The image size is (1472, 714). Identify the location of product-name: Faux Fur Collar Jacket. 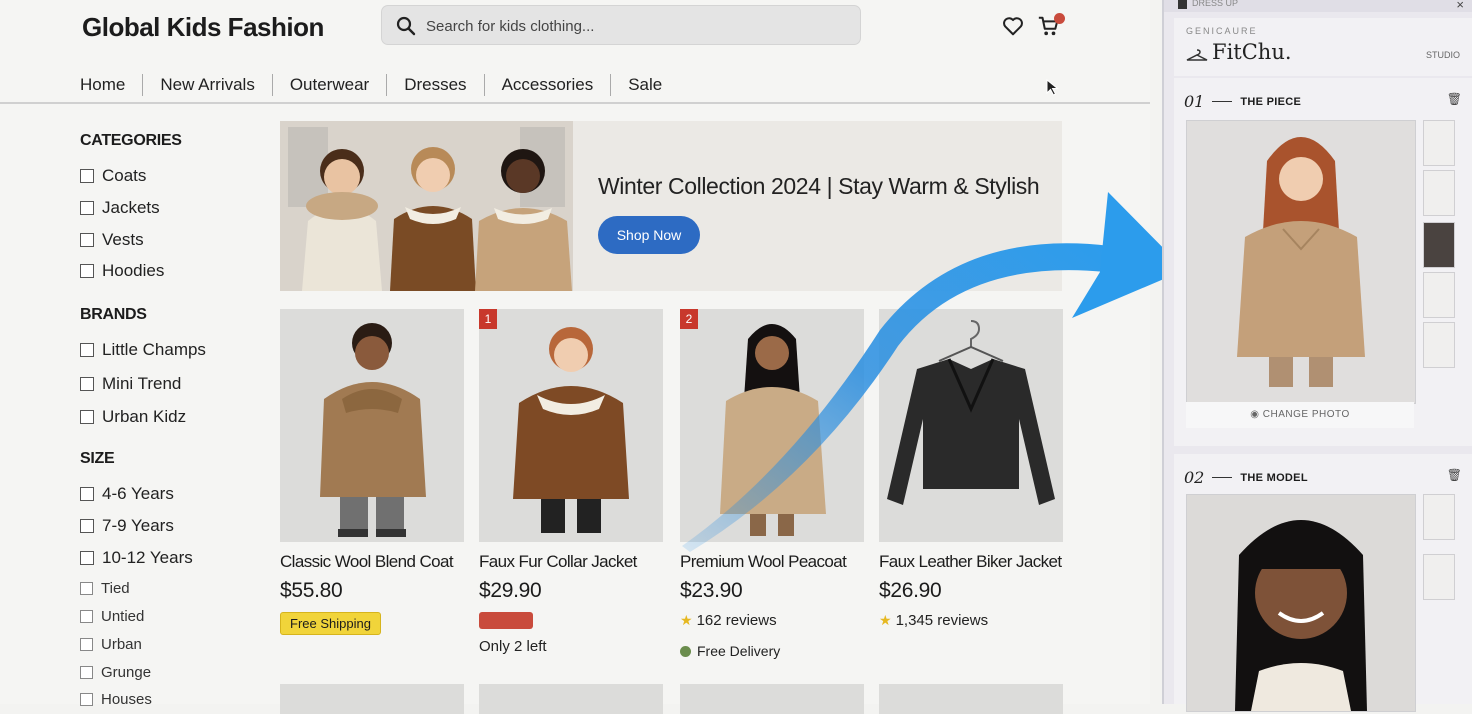
(558, 562).